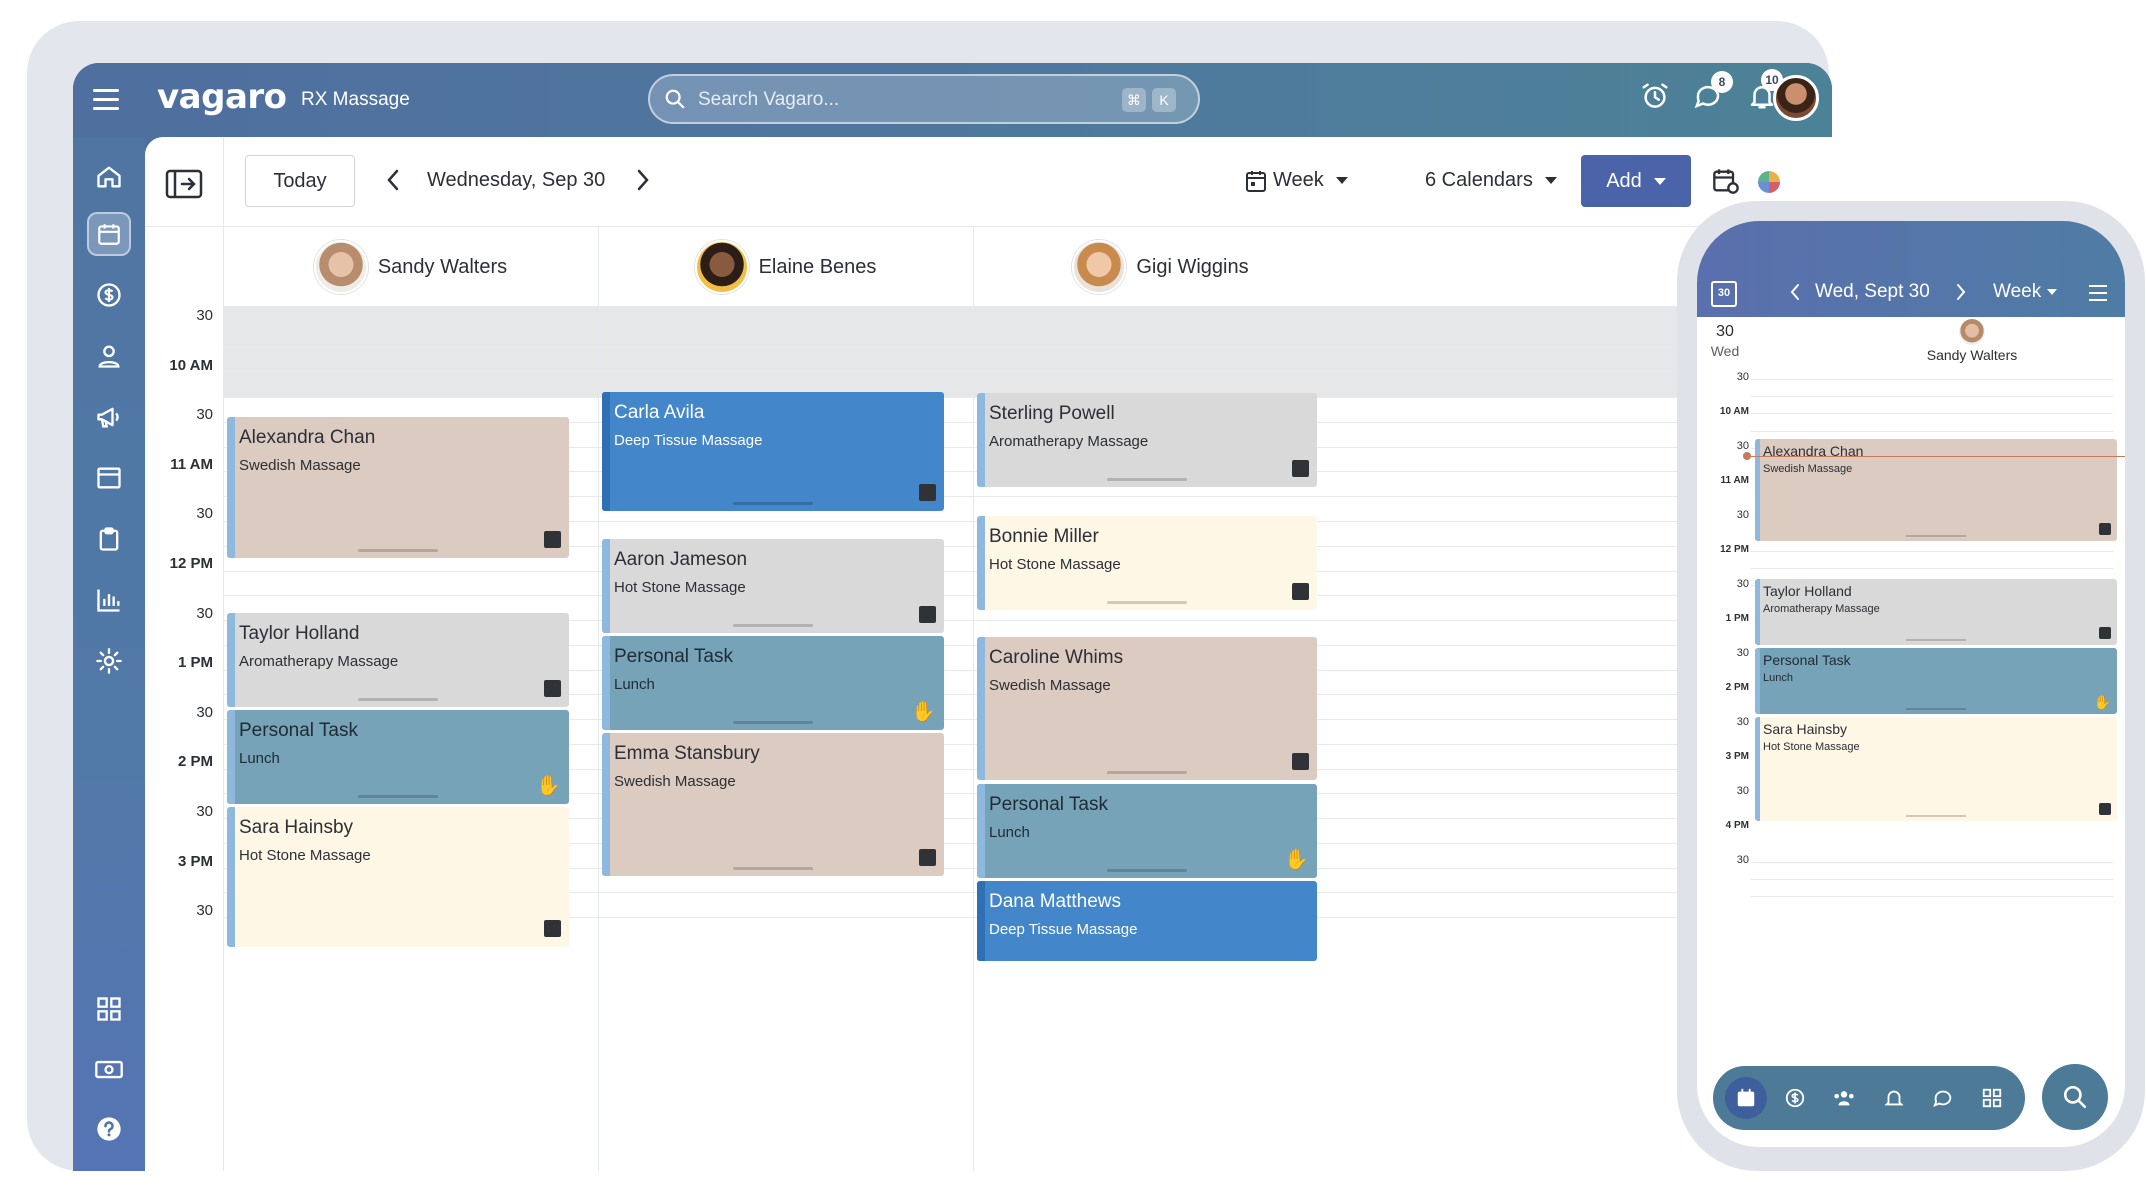  I want to click on appointment-card: Bonnie Miller Hot Stone Massage, so click(1147, 563).